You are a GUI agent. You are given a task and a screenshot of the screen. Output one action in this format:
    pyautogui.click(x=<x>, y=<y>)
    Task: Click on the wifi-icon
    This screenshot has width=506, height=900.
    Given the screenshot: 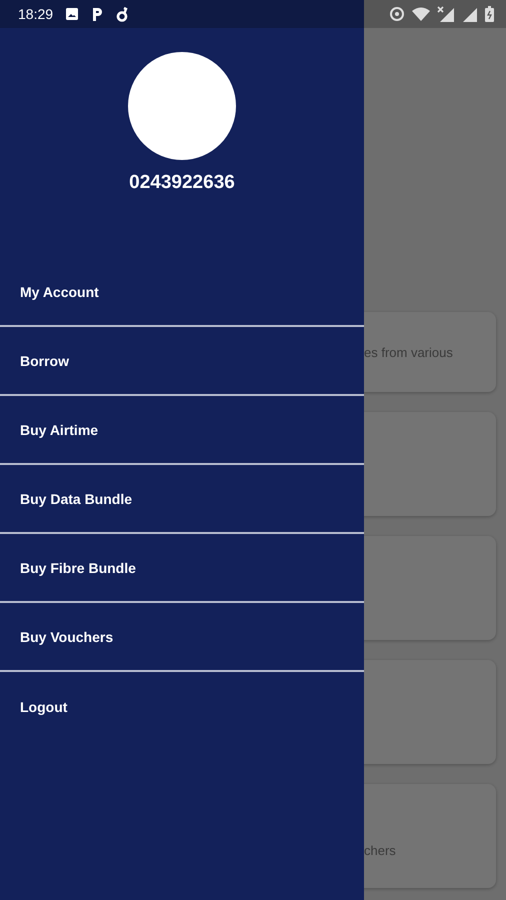 What is the action you would take?
    pyautogui.click(x=421, y=14)
    